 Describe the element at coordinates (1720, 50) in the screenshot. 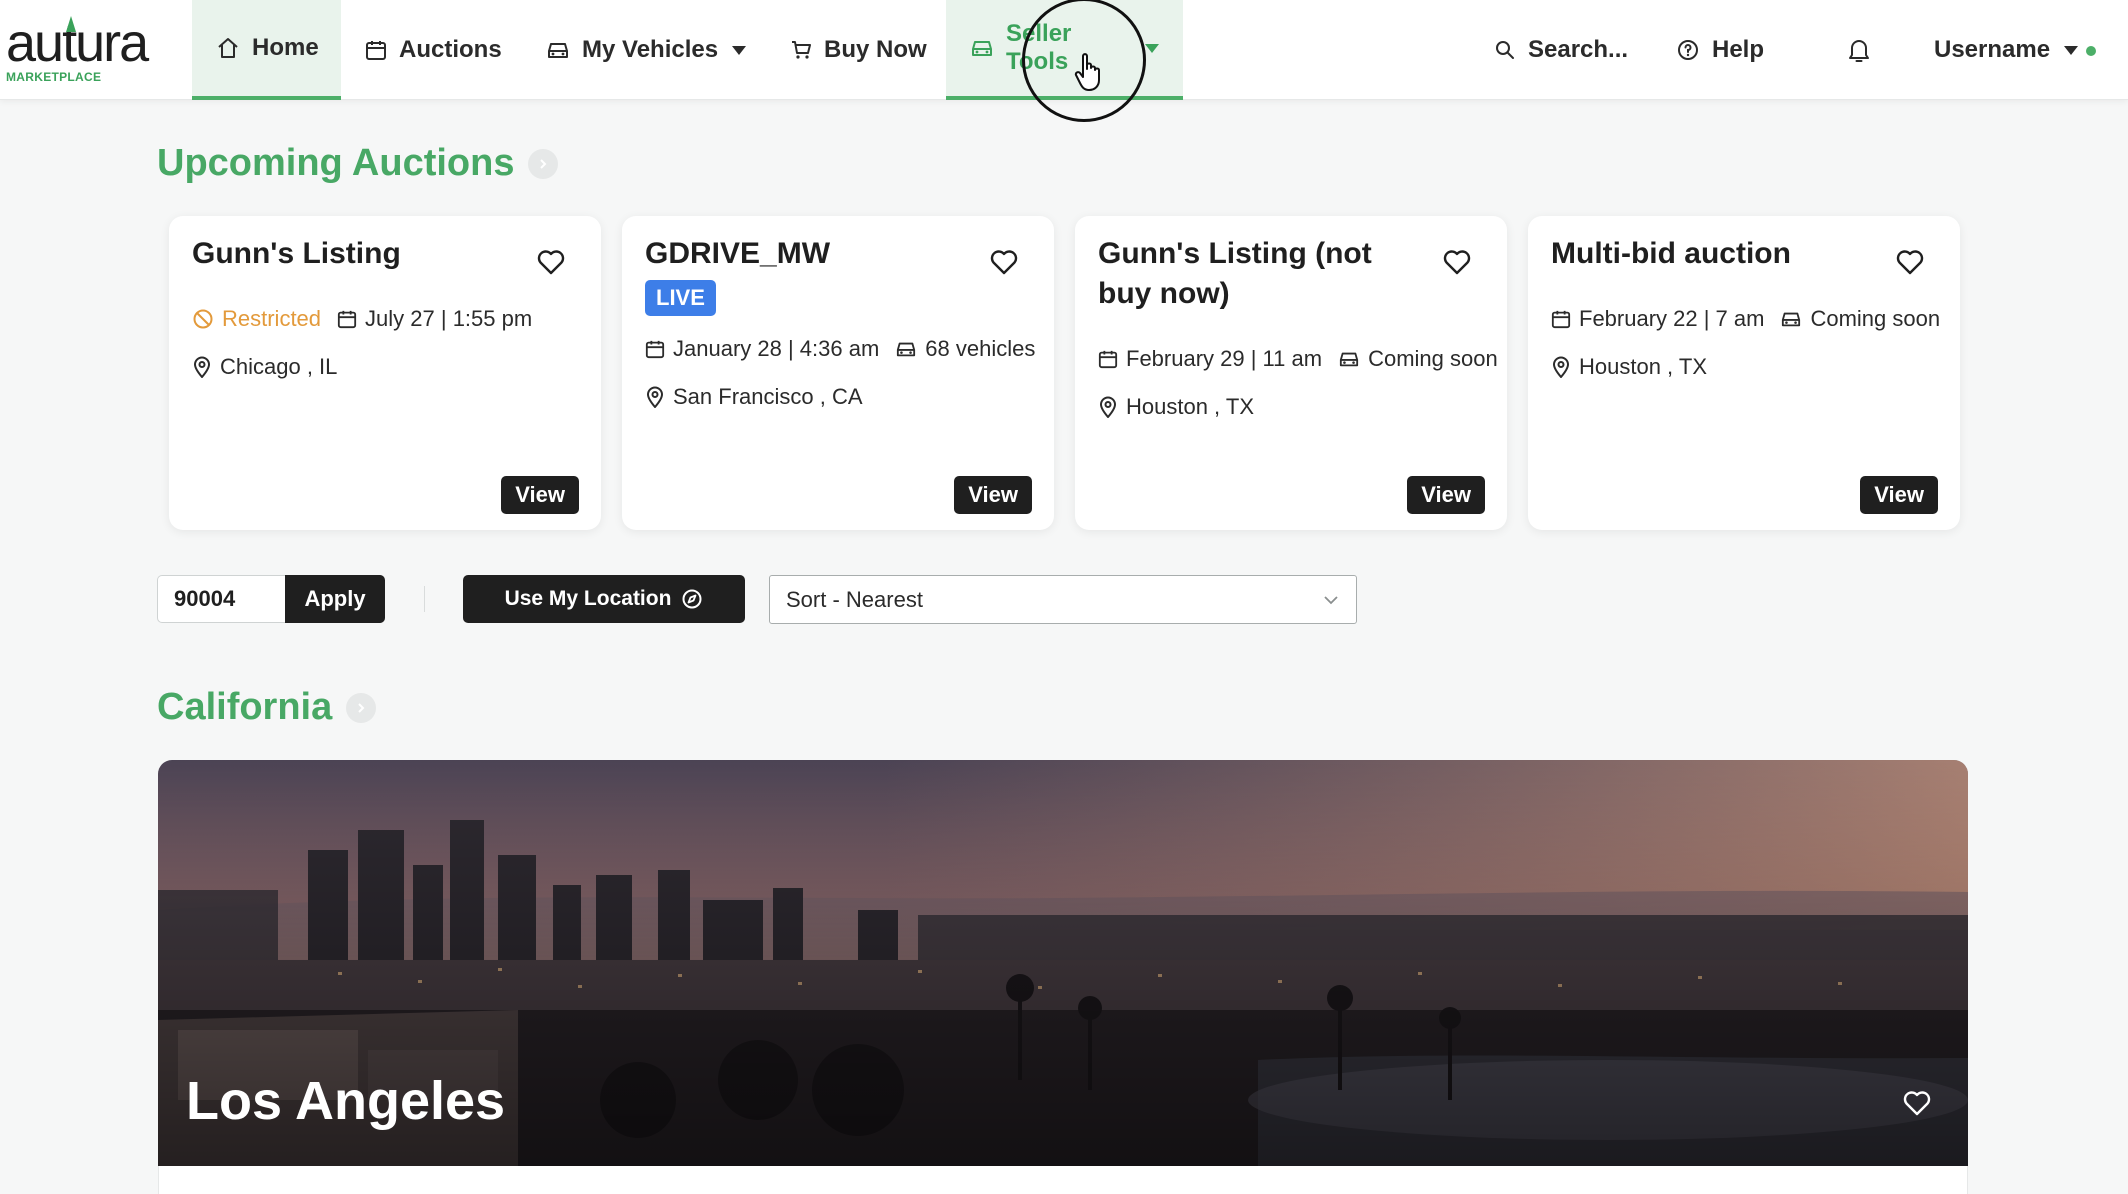

I see `nav-help: Help` at that location.